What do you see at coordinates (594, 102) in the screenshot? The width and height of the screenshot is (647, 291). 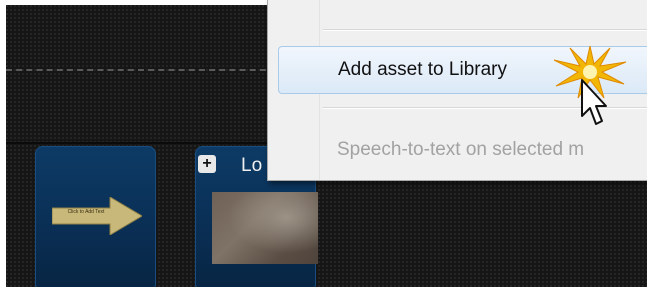 I see `mouse-pointer-icon` at bounding box center [594, 102].